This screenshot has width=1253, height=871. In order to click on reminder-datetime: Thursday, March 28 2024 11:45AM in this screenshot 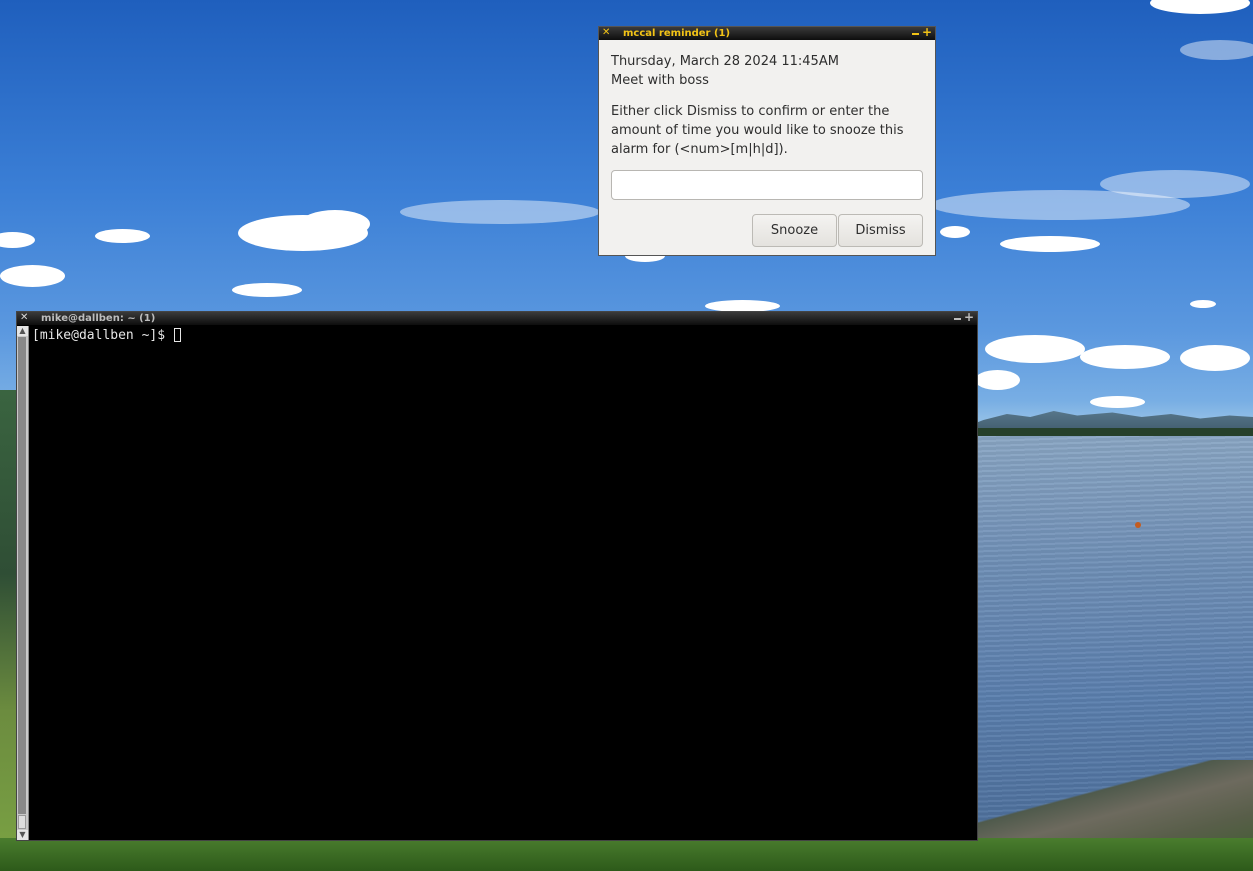, I will do `click(725, 61)`.